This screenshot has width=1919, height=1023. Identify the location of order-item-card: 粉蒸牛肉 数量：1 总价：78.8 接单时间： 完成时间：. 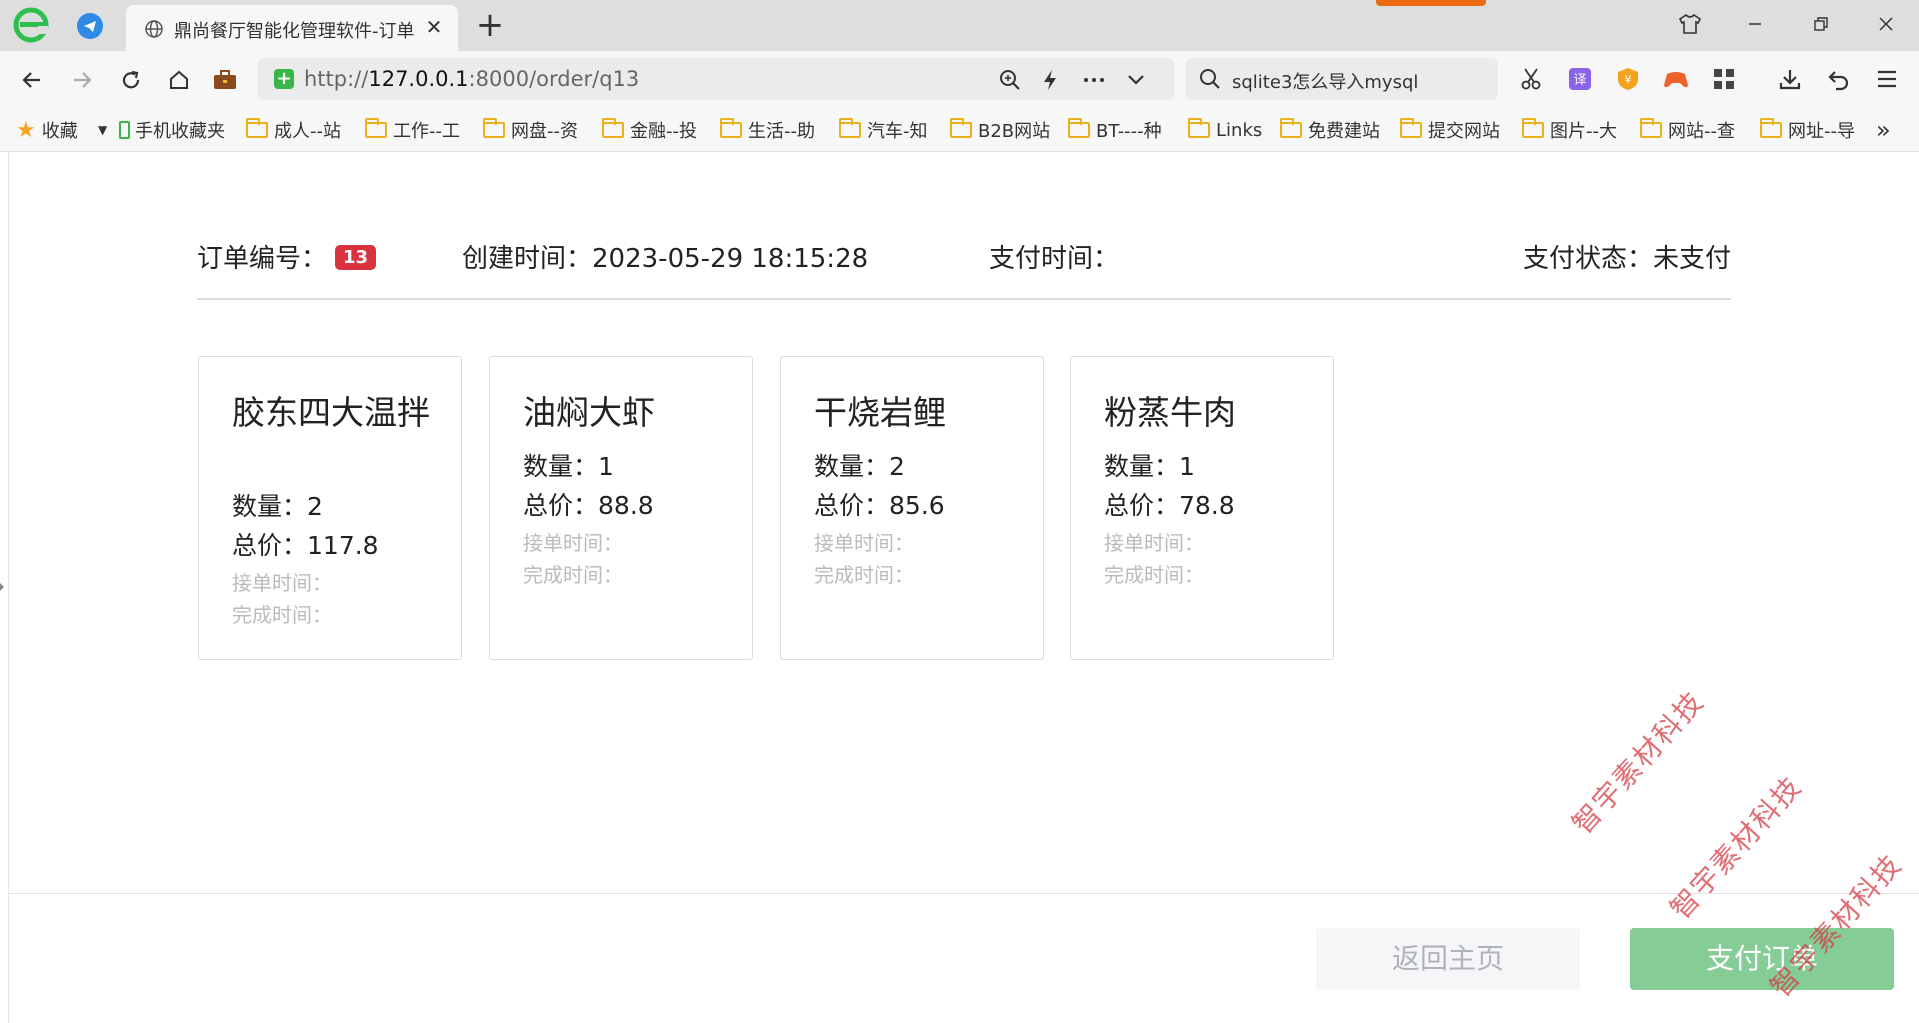
(1202, 508).